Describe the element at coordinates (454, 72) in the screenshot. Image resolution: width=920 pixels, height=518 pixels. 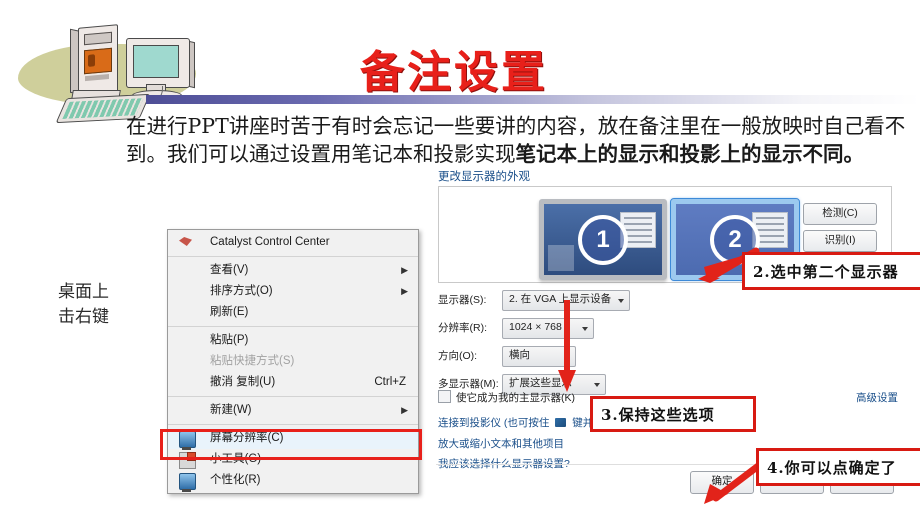
I see `page-title: 备注设置` at that location.